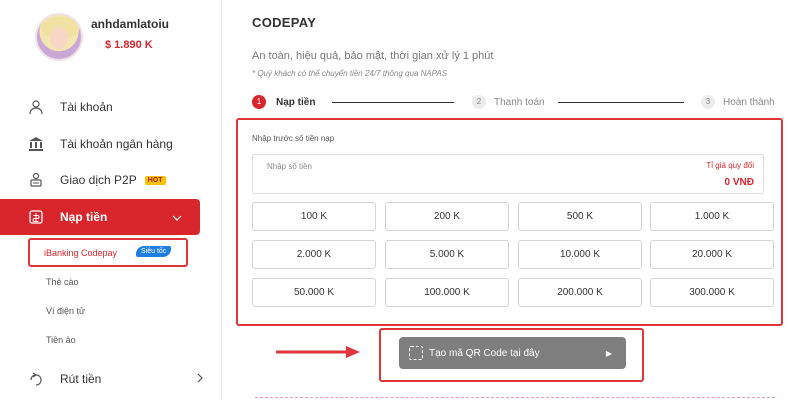 The image size is (800, 400). Describe the element at coordinates (479, 102) in the screenshot. I see `step-2-number: 2` at that location.